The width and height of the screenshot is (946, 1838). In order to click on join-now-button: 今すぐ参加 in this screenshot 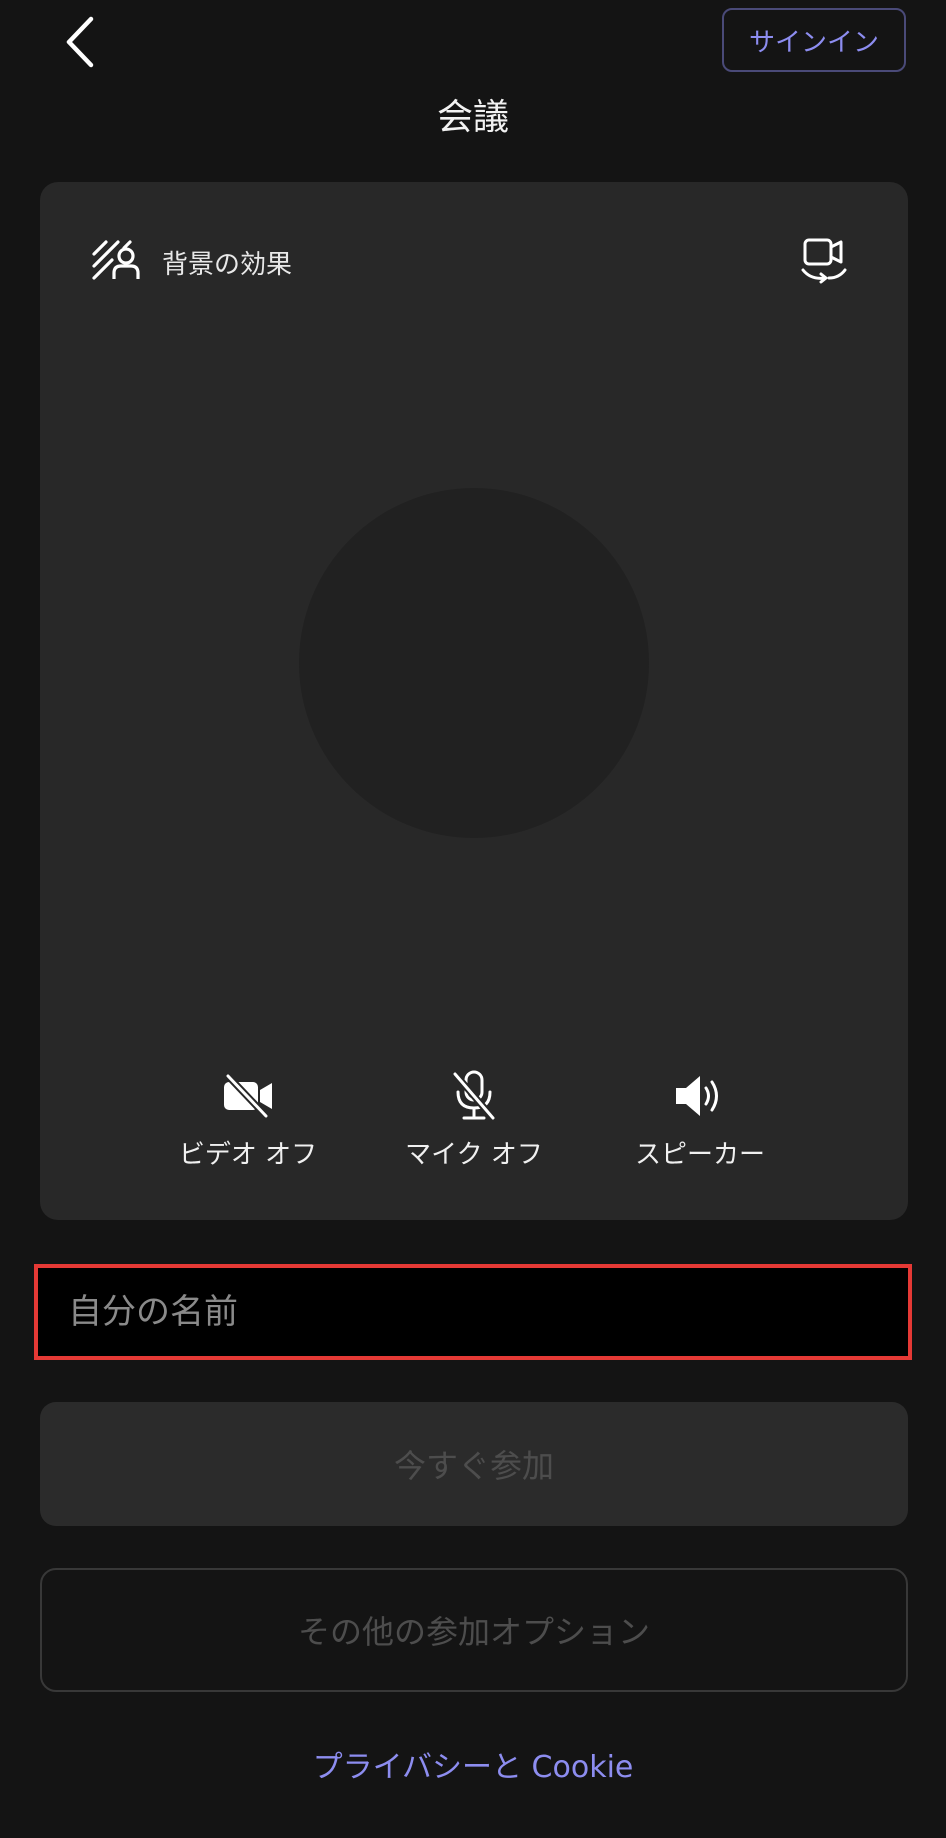, I will do `click(474, 1464)`.